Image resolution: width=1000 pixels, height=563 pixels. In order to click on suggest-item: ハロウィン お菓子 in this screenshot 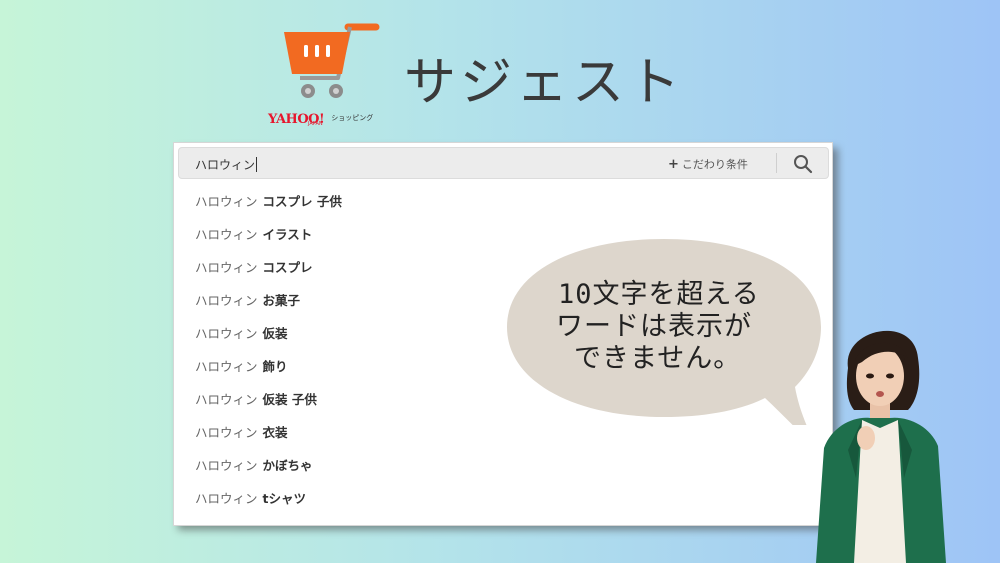, I will do `click(268, 308)`.